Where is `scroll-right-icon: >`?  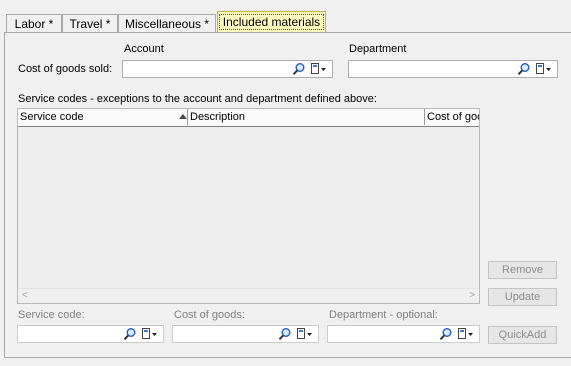
scroll-right-icon: > is located at coordinates (472, 296).